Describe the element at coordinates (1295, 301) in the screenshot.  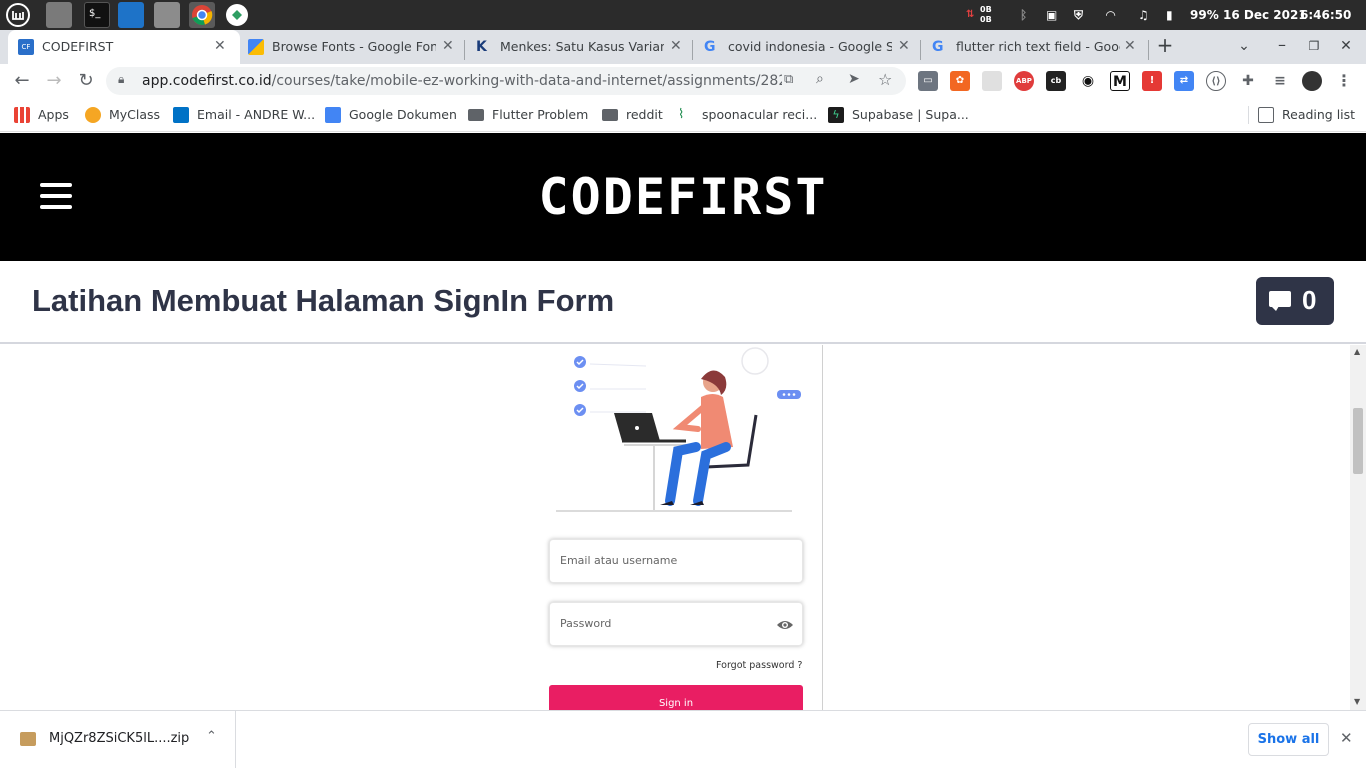
I see `comments-button: 0` at that location.